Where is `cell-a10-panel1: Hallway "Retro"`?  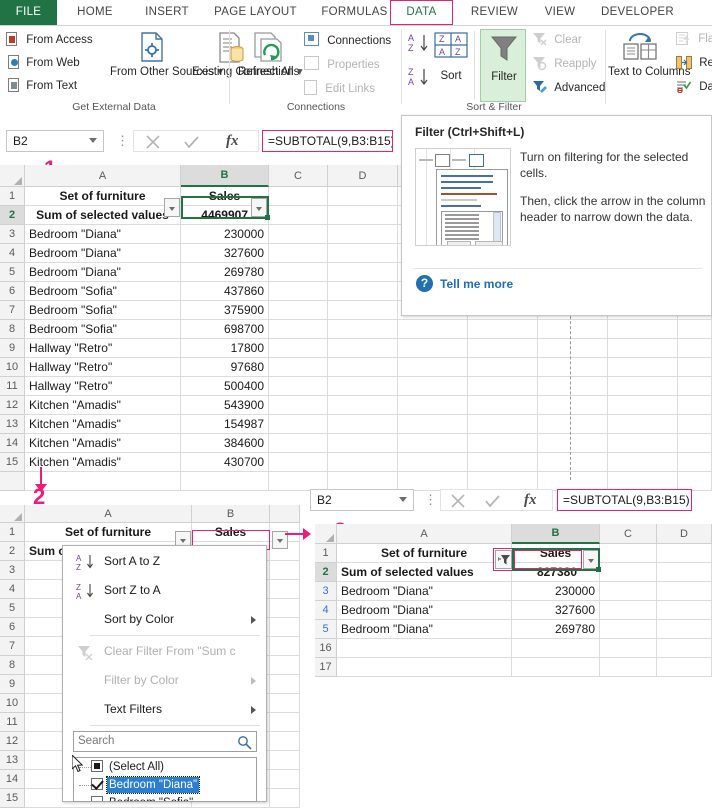
cell-a10-panel1: Hallway "Retro" is located at coordinates (103, 367).